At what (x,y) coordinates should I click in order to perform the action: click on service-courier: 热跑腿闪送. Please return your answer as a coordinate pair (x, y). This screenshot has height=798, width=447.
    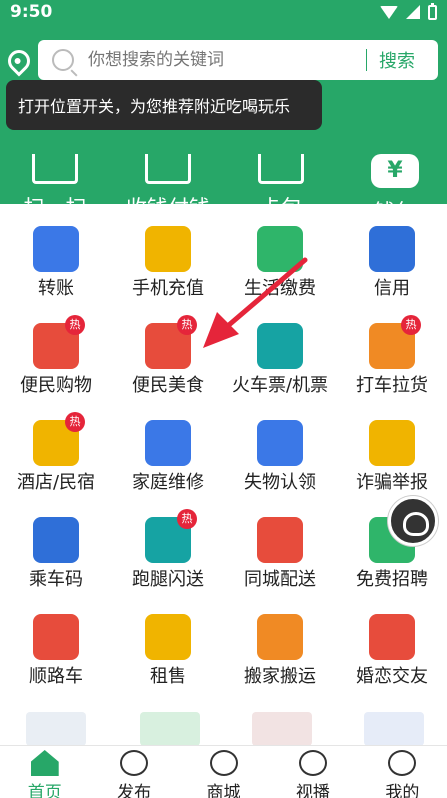
    Looking at the image, I should click on (168, 543).